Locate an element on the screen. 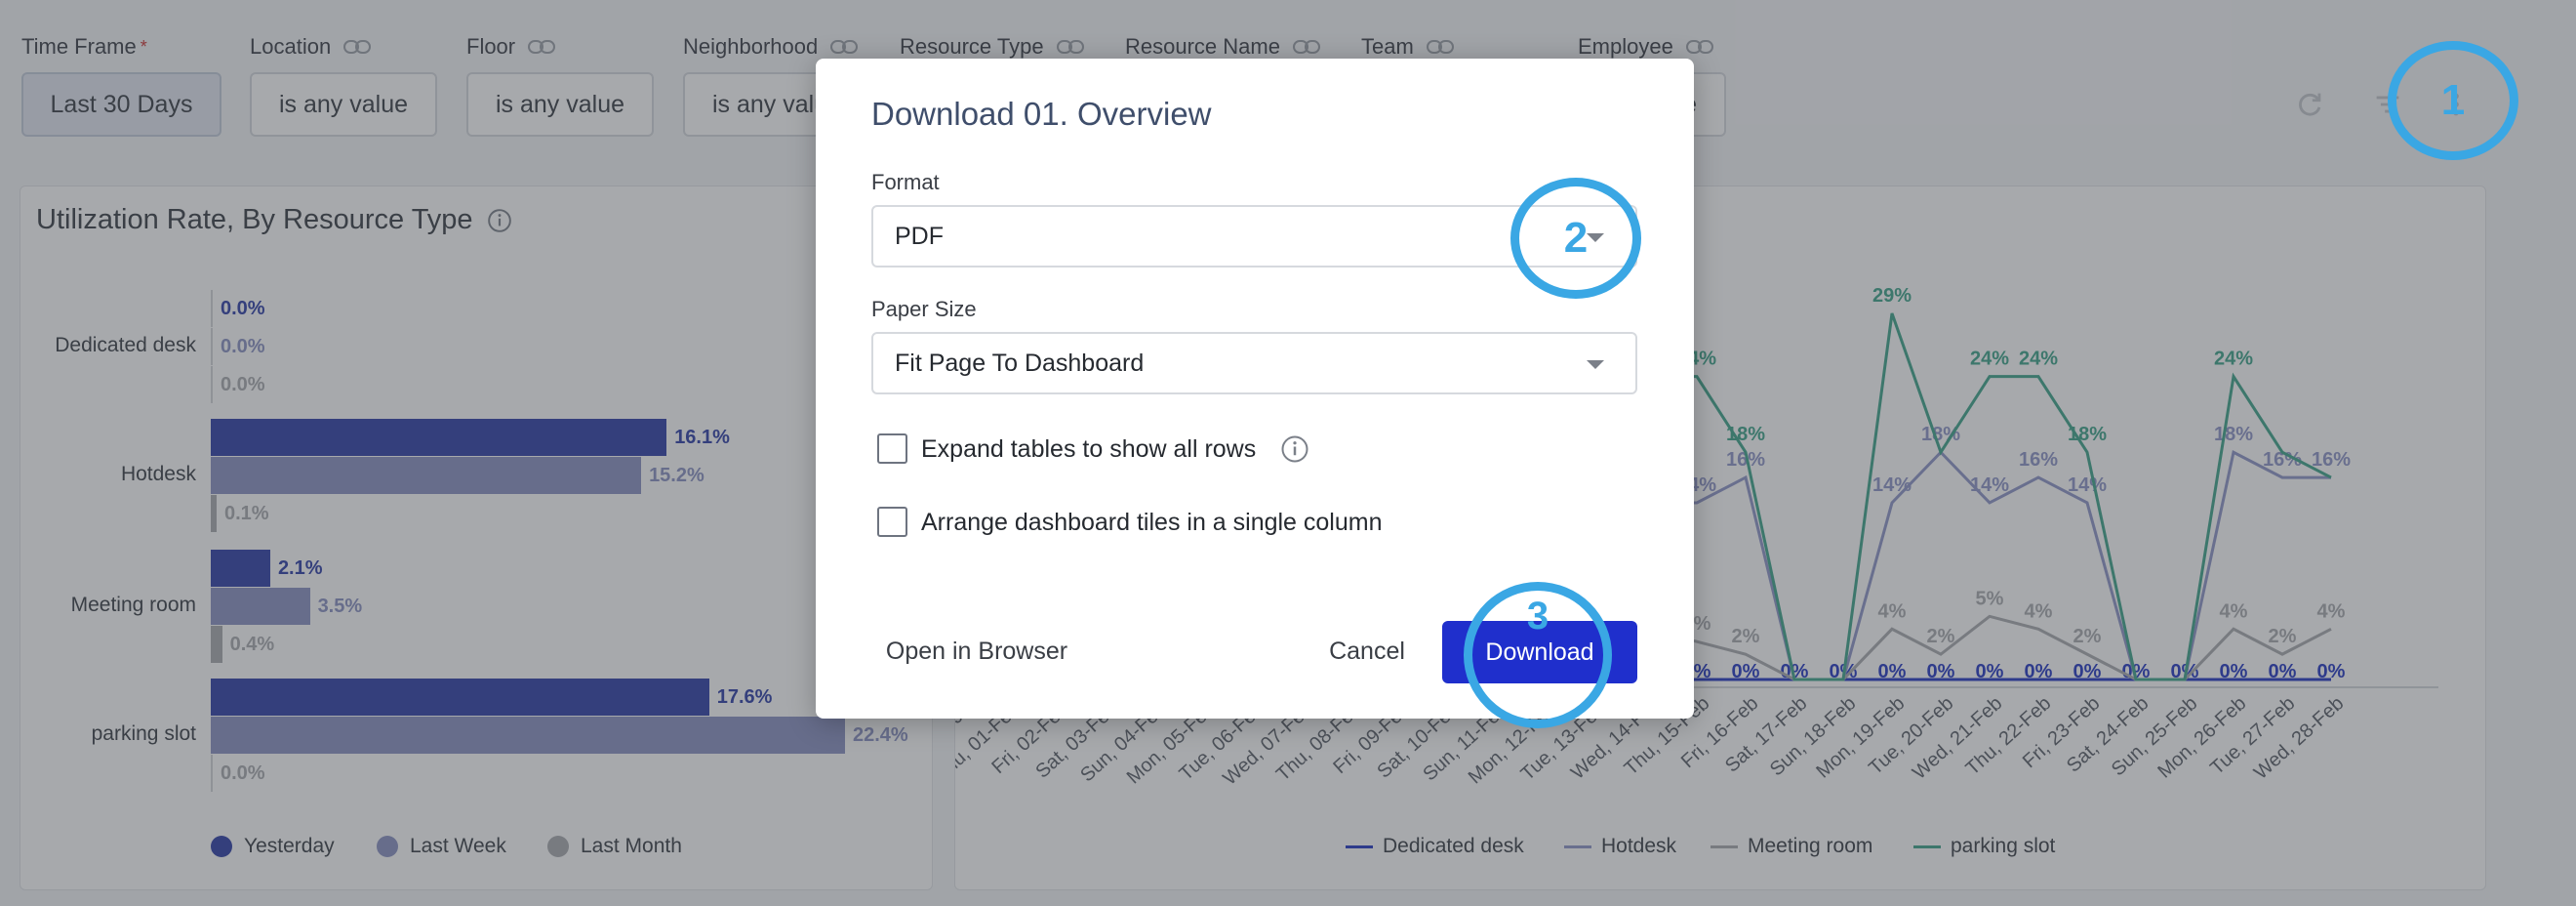 This screenshot has height=906, width=2576. dialog-title: Download 01. Overview is located at coordinates (1041, 114).